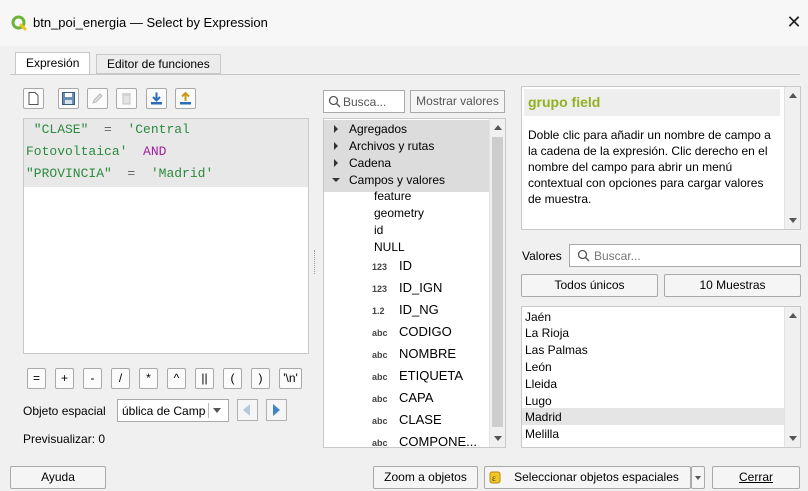 The height and width of the screenshot is (491, 808). Describe the element at coordinates (732, 285) in the screenshot. I see `ten-samples-button: 10 Muestras` at that location.